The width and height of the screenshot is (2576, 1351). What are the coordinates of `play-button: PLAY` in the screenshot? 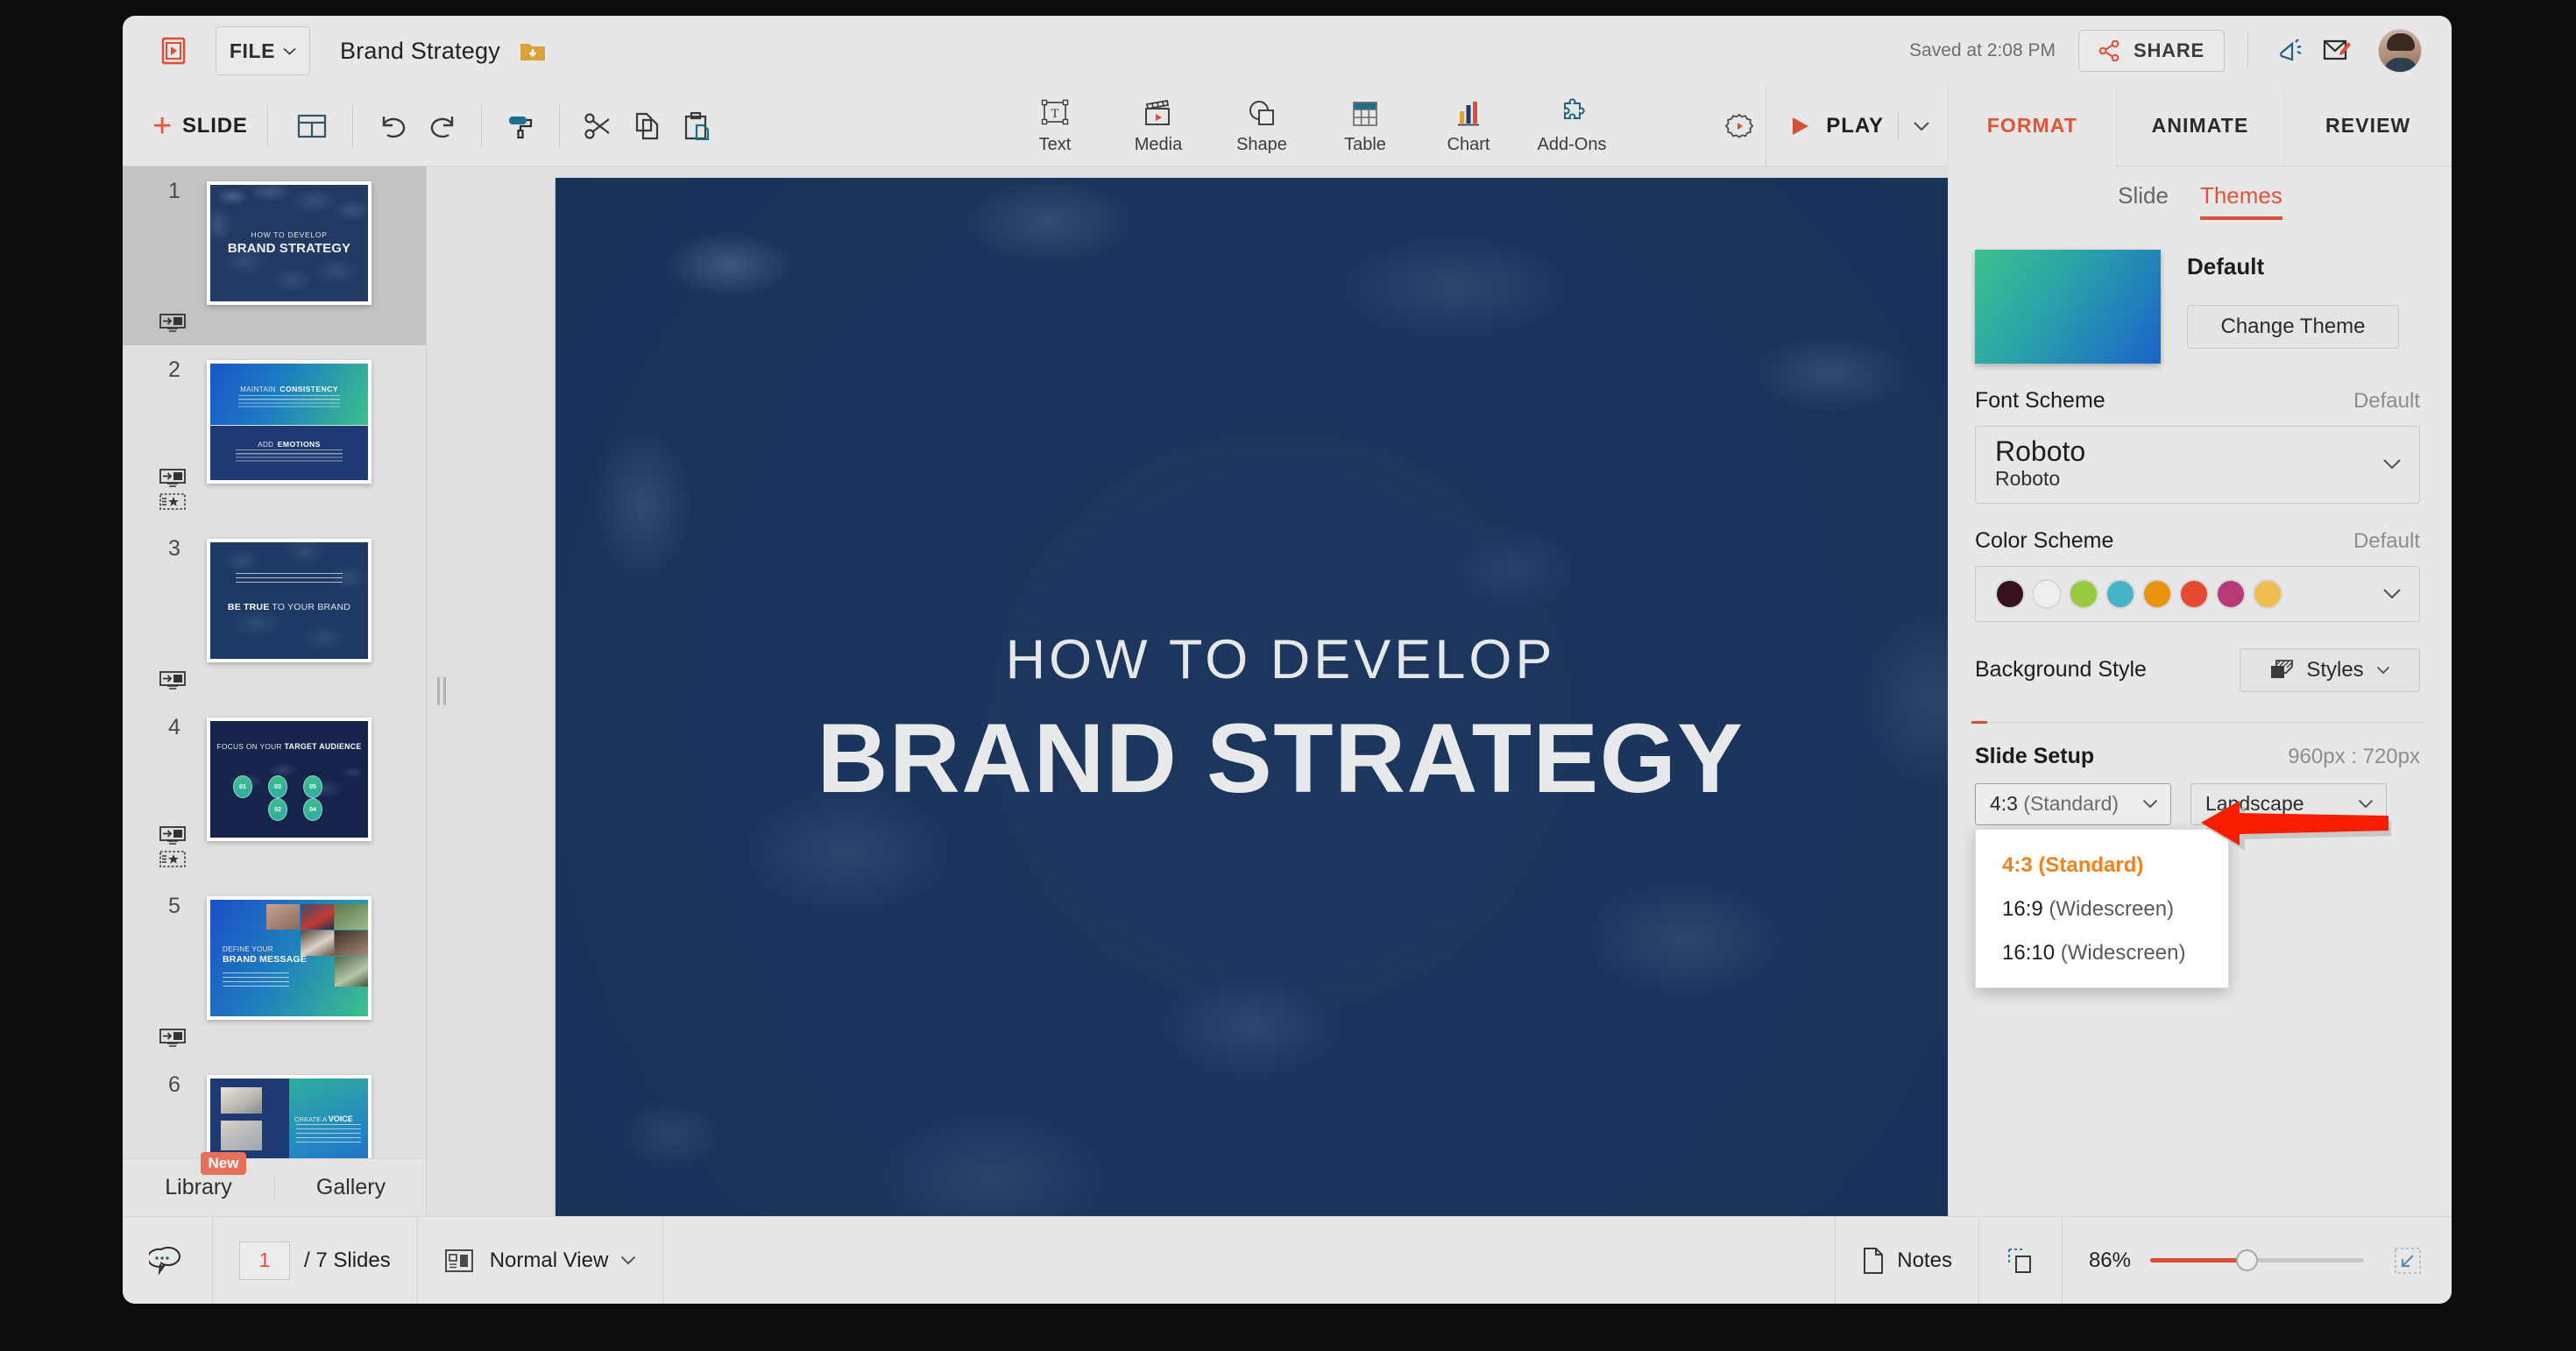 It's located at (1857, 126).